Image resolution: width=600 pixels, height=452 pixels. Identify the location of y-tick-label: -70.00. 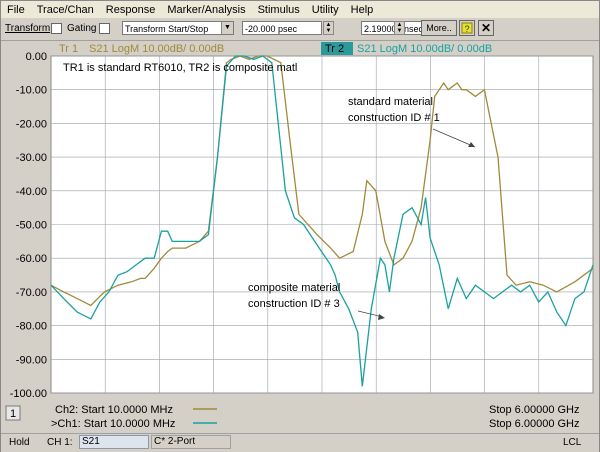
(31, 293).